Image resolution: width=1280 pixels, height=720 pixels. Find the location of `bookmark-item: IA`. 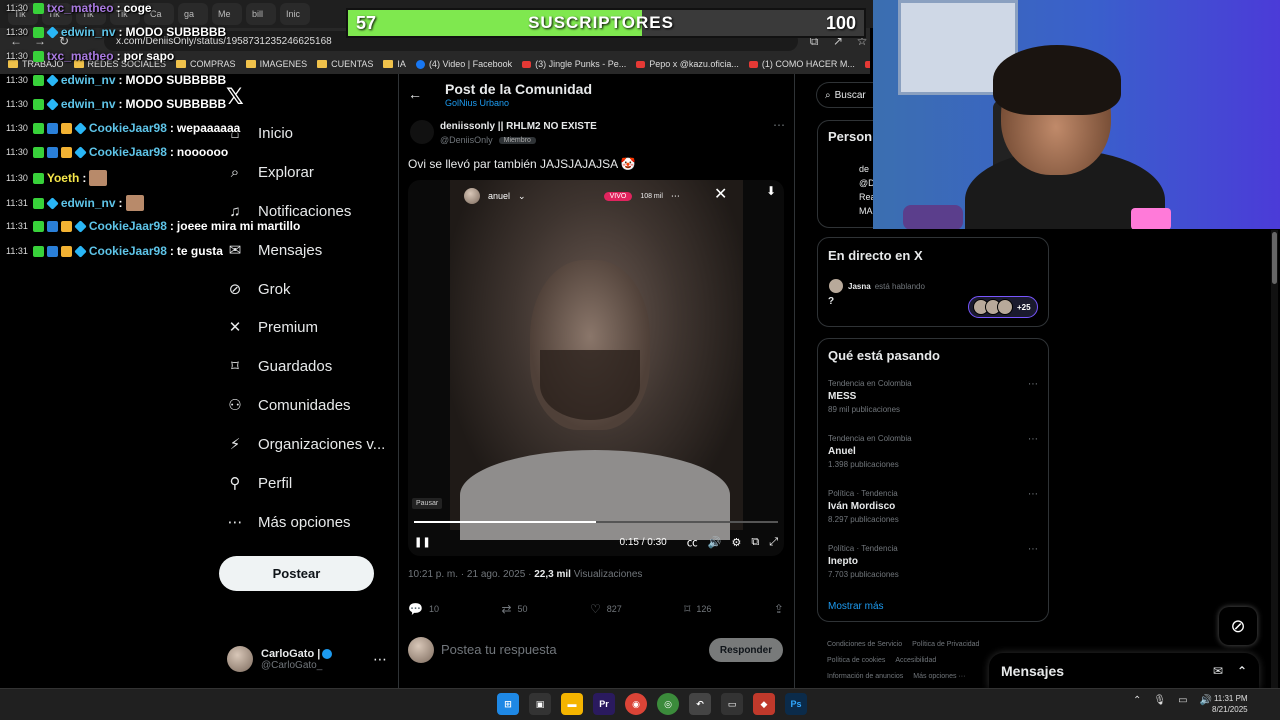

bookmark-item: IA is located at coordinates (394, 64).